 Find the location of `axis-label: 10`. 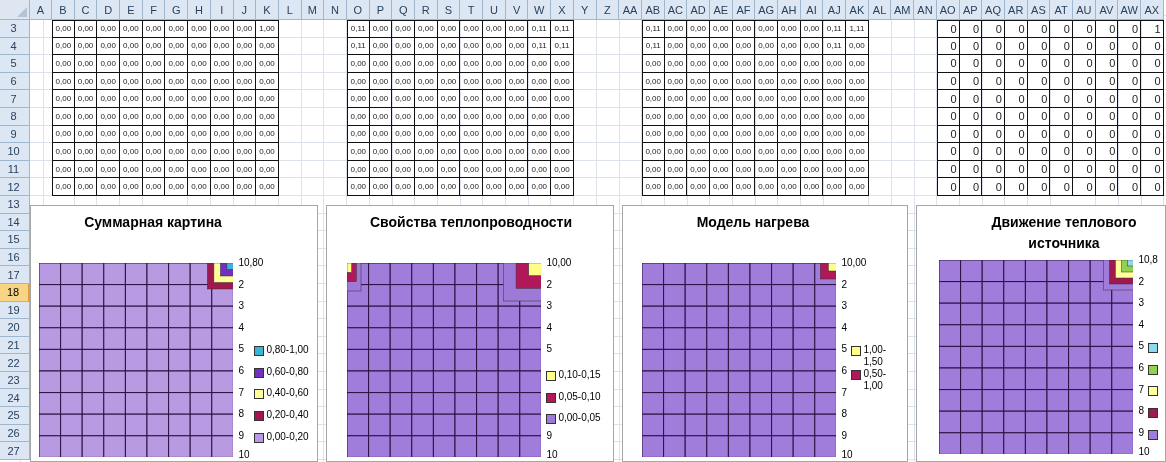

axis-label: 10 is located at coordinates (847, 455).